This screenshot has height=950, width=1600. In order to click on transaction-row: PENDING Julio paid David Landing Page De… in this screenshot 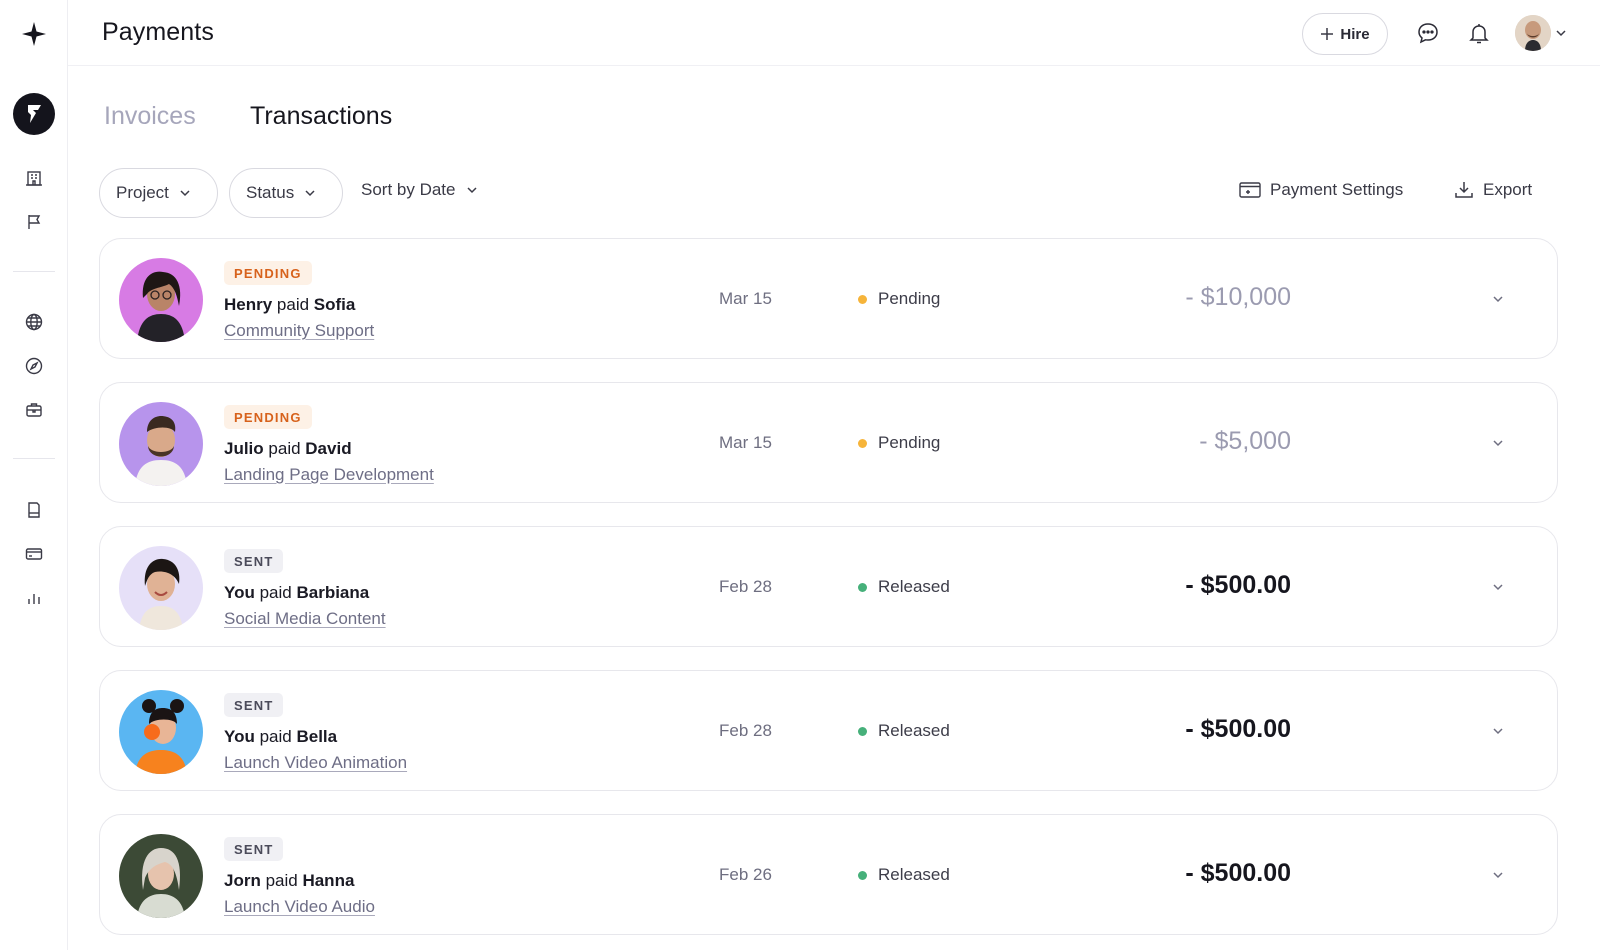, I will do `click(828, 442)`.